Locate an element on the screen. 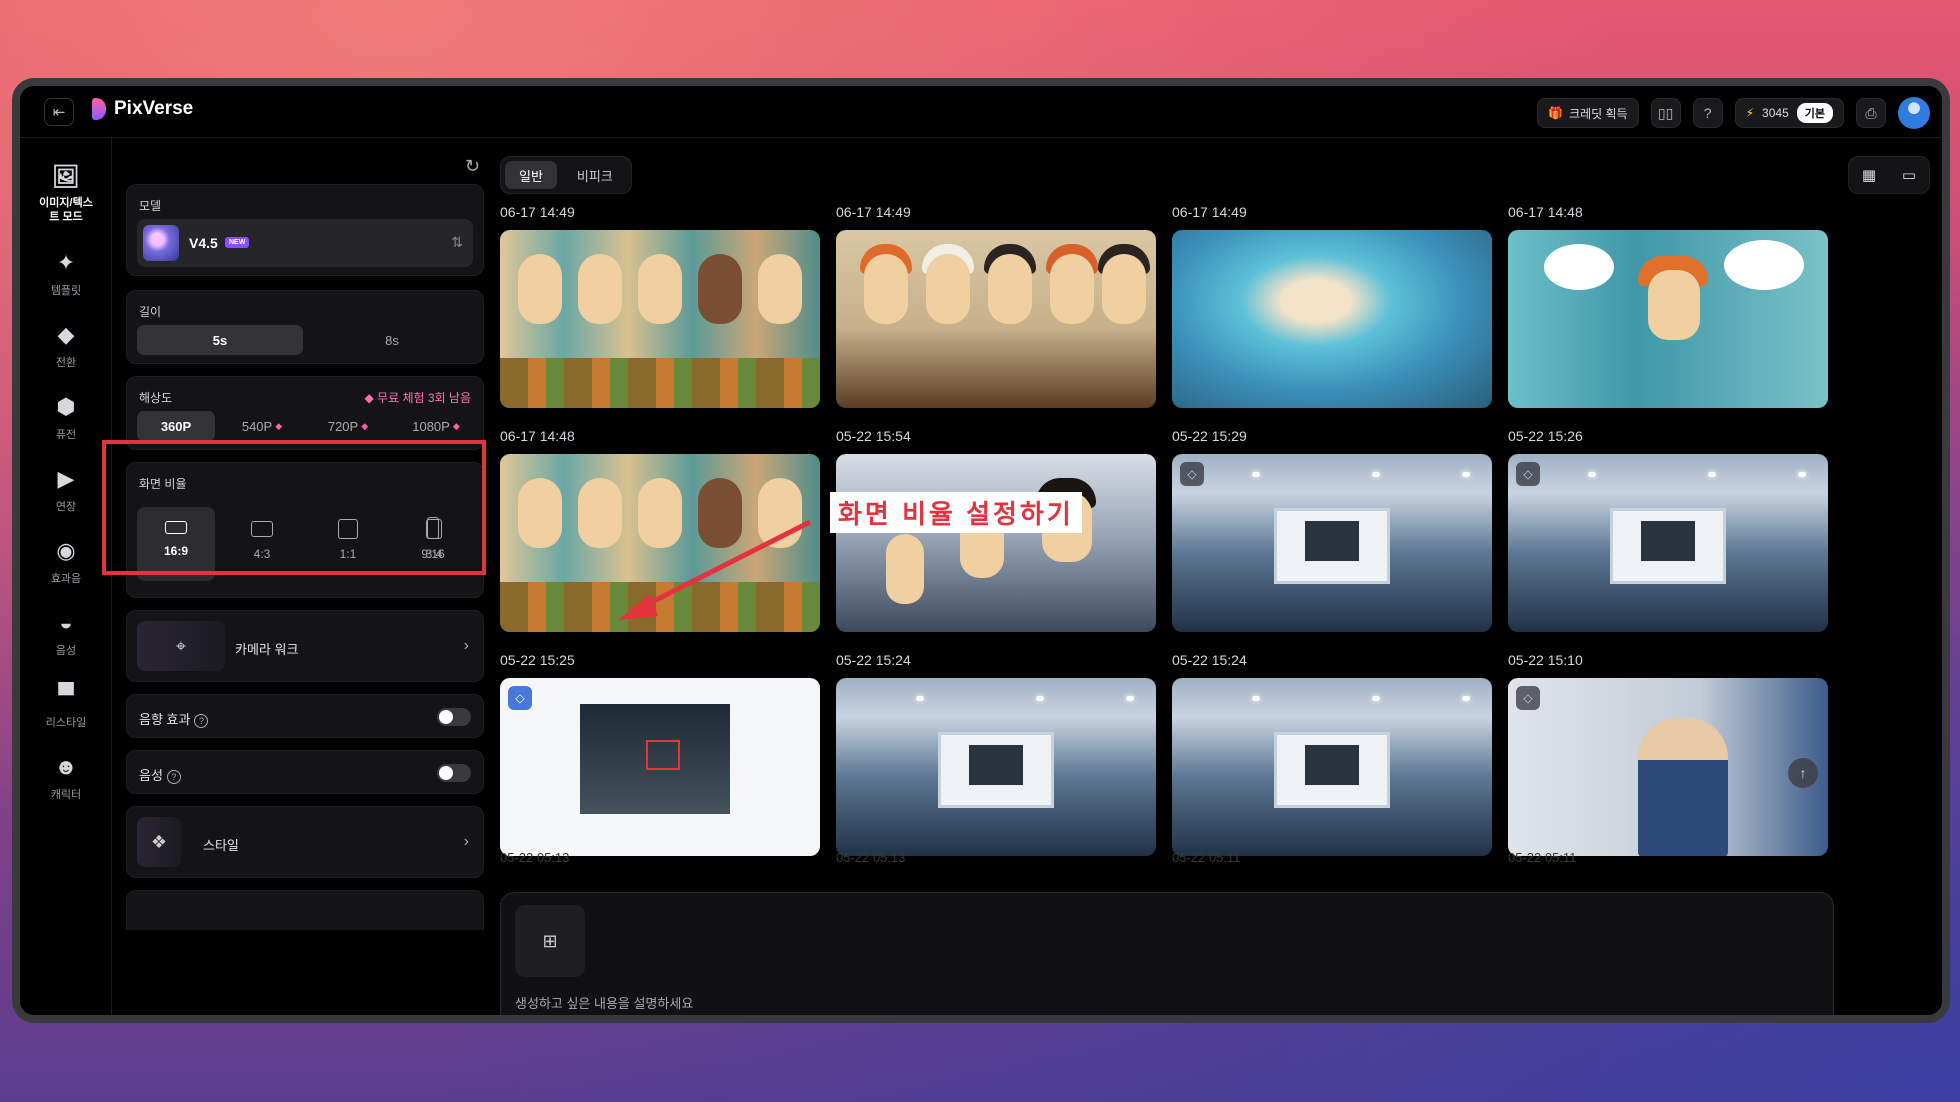 This screenshot has height=1102, width=1960. rail-item-sound-effect: ◉ 효과음 is located at coordinates (66, 562).